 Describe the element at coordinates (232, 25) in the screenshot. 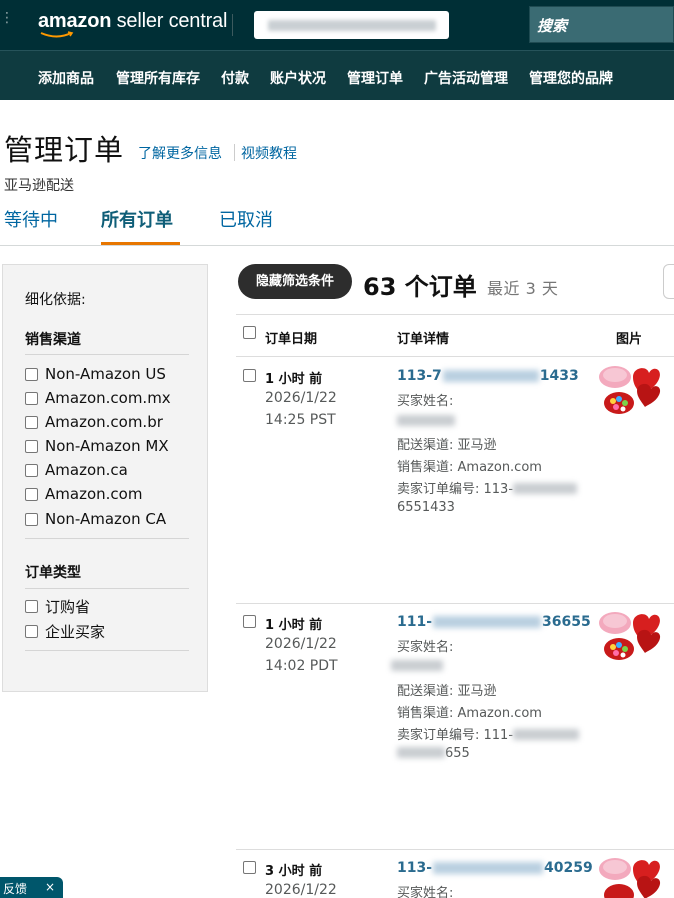

I see `header-divider` at that location.